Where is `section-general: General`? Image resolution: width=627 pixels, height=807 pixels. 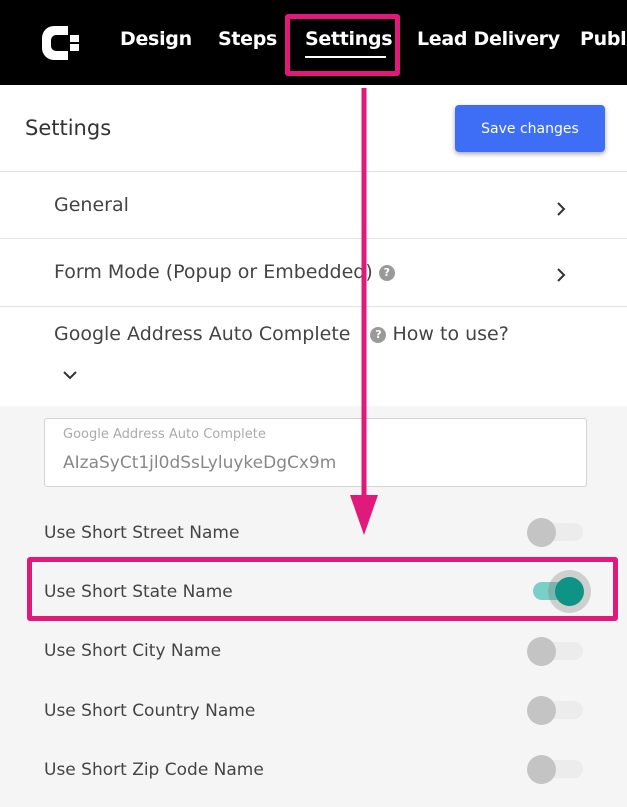 section-general: General is located at coordinates (313, 205).